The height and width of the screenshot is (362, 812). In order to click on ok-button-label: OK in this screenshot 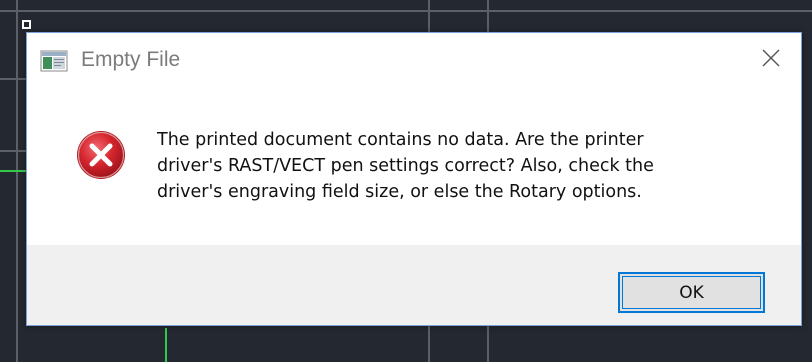, I will do `click(691, 292)`.